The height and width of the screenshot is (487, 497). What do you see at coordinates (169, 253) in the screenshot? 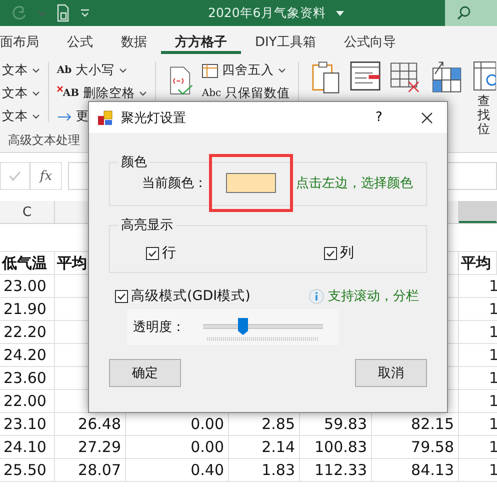
I see `checkbox-label: 行` at bounding box center [169, 253].